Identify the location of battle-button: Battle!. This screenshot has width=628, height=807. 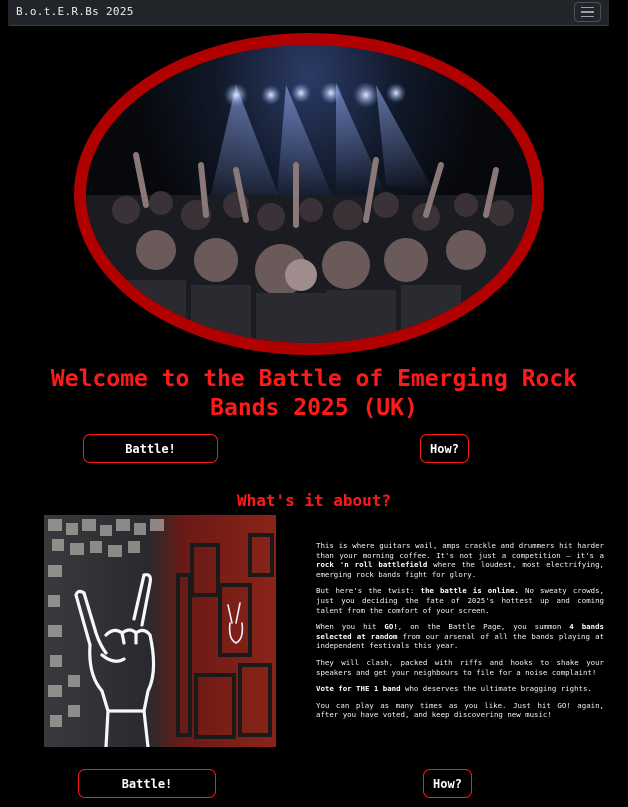
(150, 448).